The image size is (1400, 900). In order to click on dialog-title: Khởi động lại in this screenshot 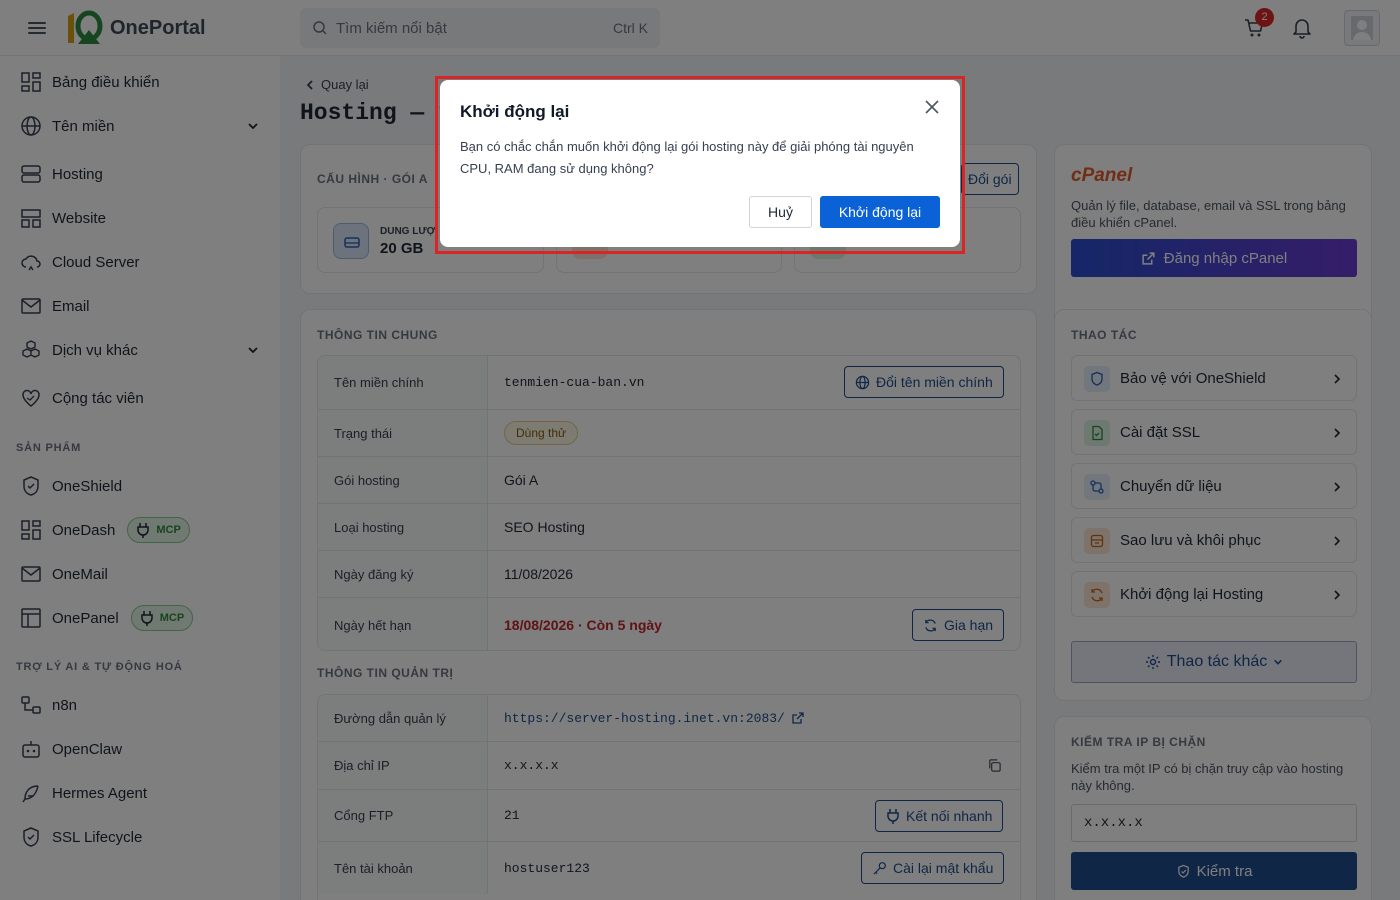, I will do `click(515, 111)`.